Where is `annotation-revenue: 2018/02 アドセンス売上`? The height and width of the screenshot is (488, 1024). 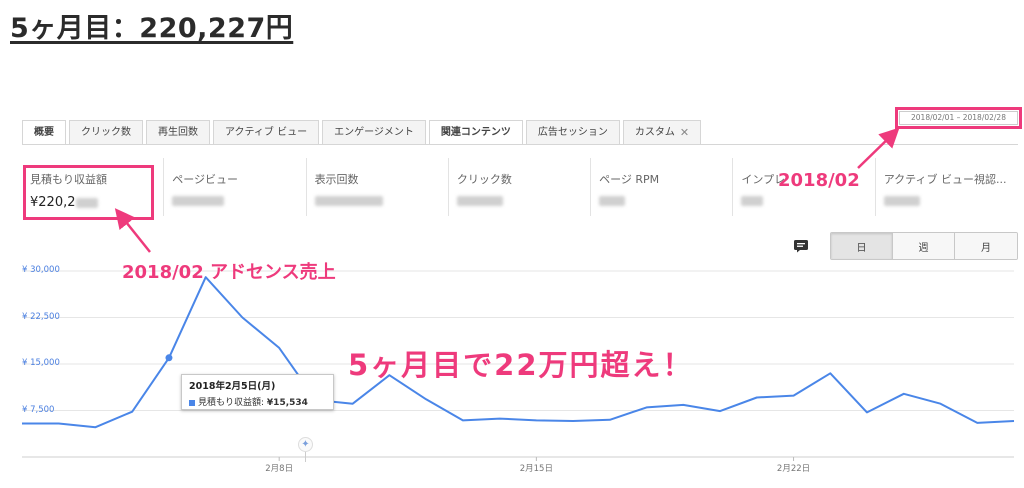 annotation-revenue: 2018/02 アドセンス売上 is located at coordinates (229, 272).